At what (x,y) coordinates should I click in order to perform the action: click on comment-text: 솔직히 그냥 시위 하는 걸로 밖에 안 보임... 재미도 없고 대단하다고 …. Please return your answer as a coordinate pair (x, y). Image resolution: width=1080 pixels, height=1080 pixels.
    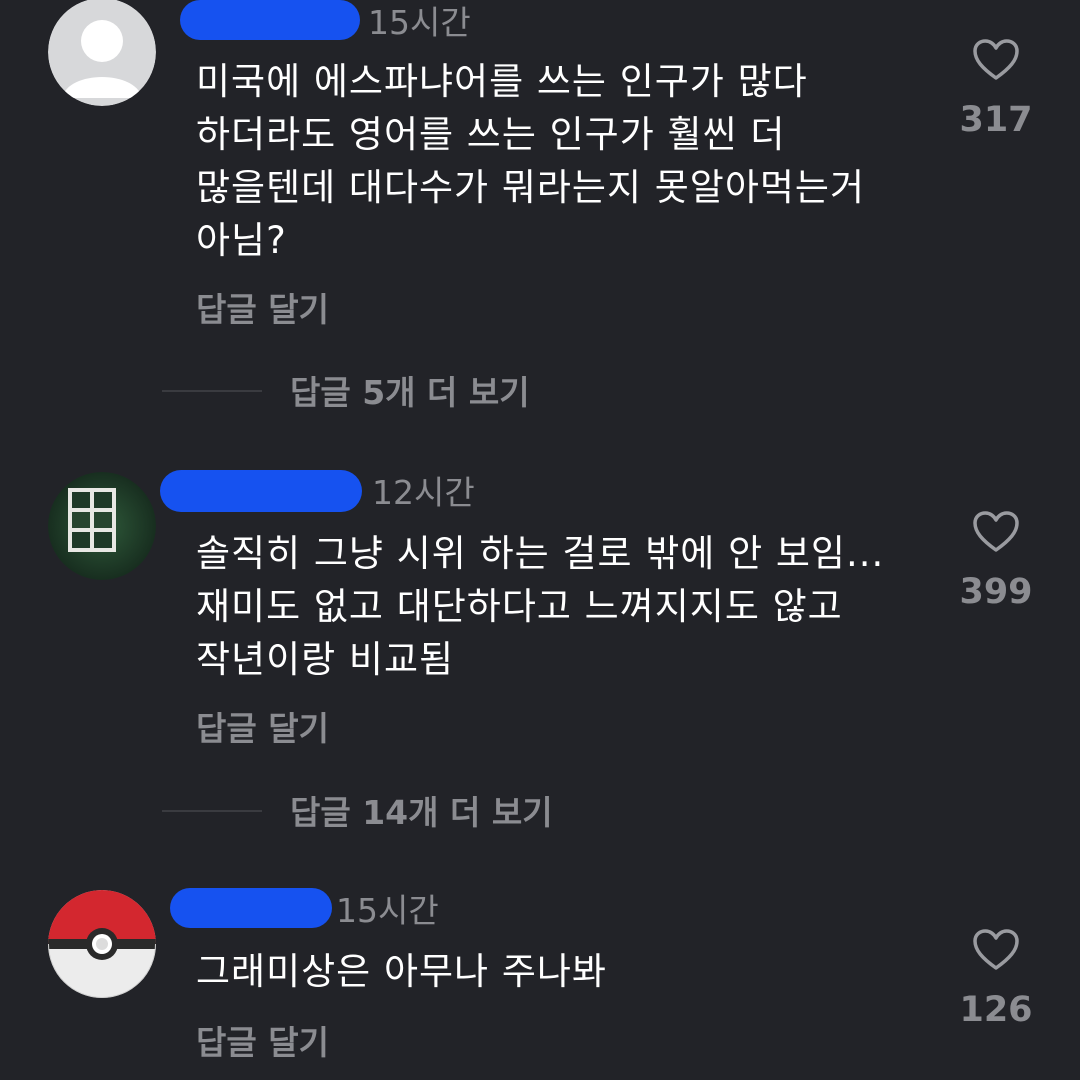
    Looking at the image, I should click on (566, 606).